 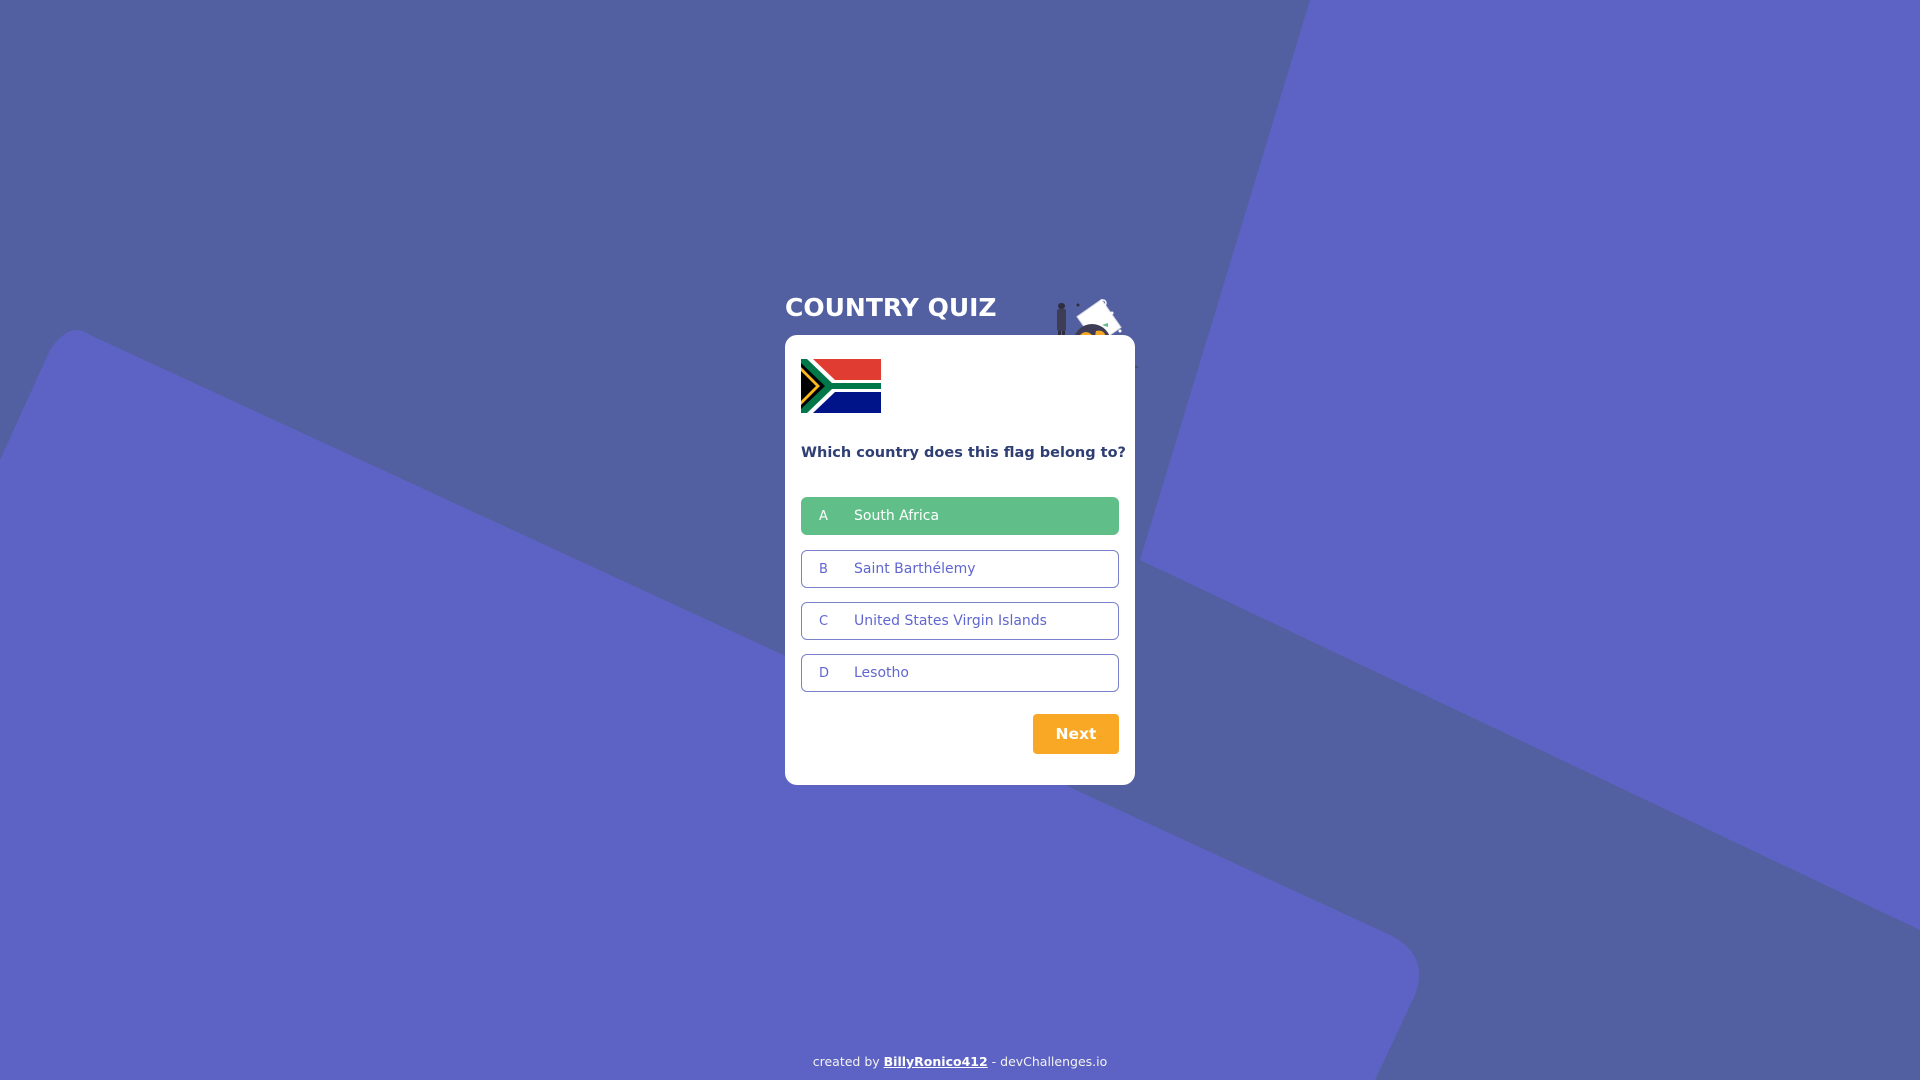 What do you see at coordinates (1047, 1061) in the screenshot?
I see `footer-suffix: - devChallenges.io` at bounding box center [1047, 1061].